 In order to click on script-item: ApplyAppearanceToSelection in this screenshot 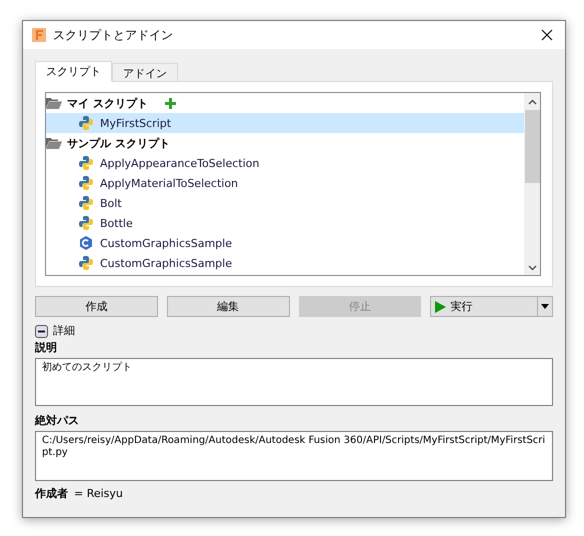, I will do `click(180, 163)`.